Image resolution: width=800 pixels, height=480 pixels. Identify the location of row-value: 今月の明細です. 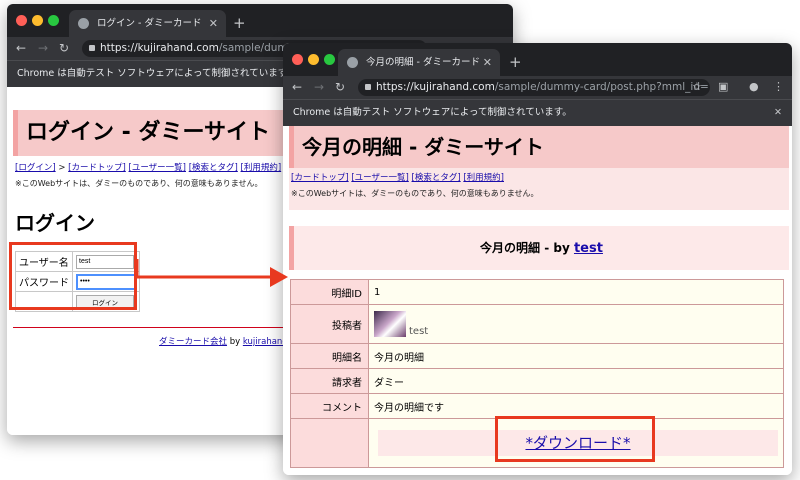
(576, 406).